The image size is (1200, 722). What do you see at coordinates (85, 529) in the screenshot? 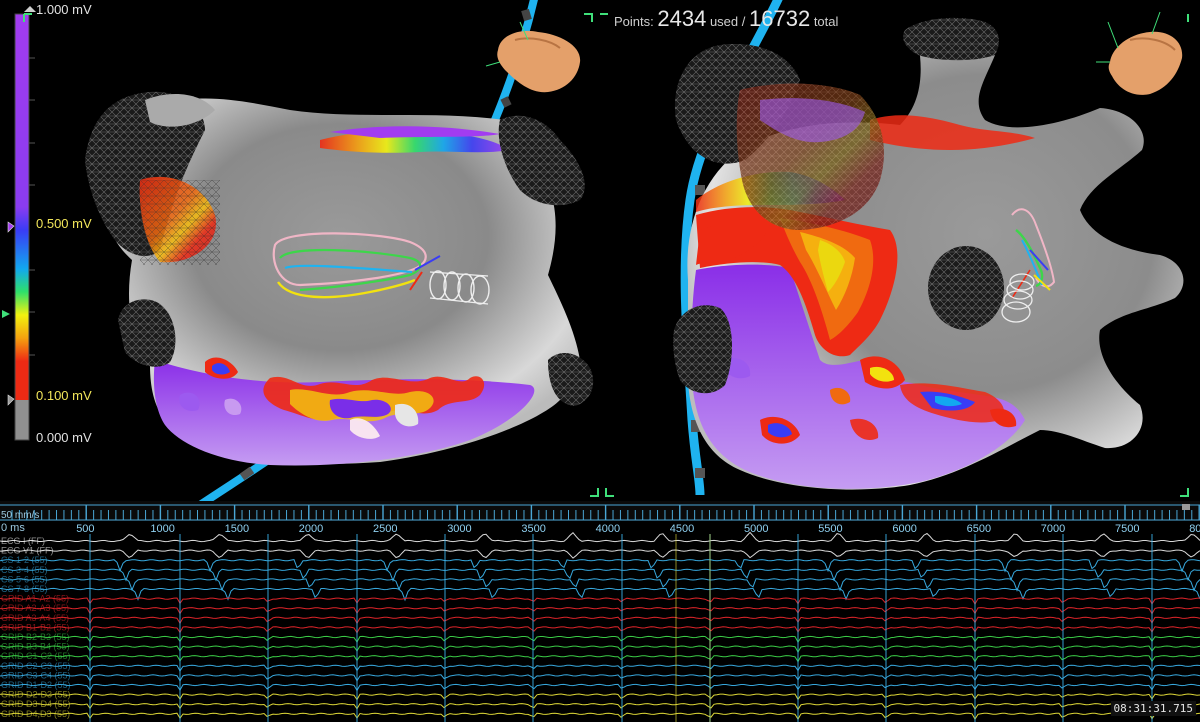
I see `ruler-tick-label: 500` at bounding box center [85, 529].